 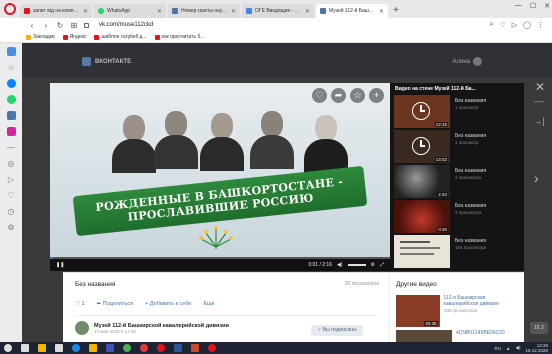 I want to click on player-icon: ▷, so click(x=11, y=179).